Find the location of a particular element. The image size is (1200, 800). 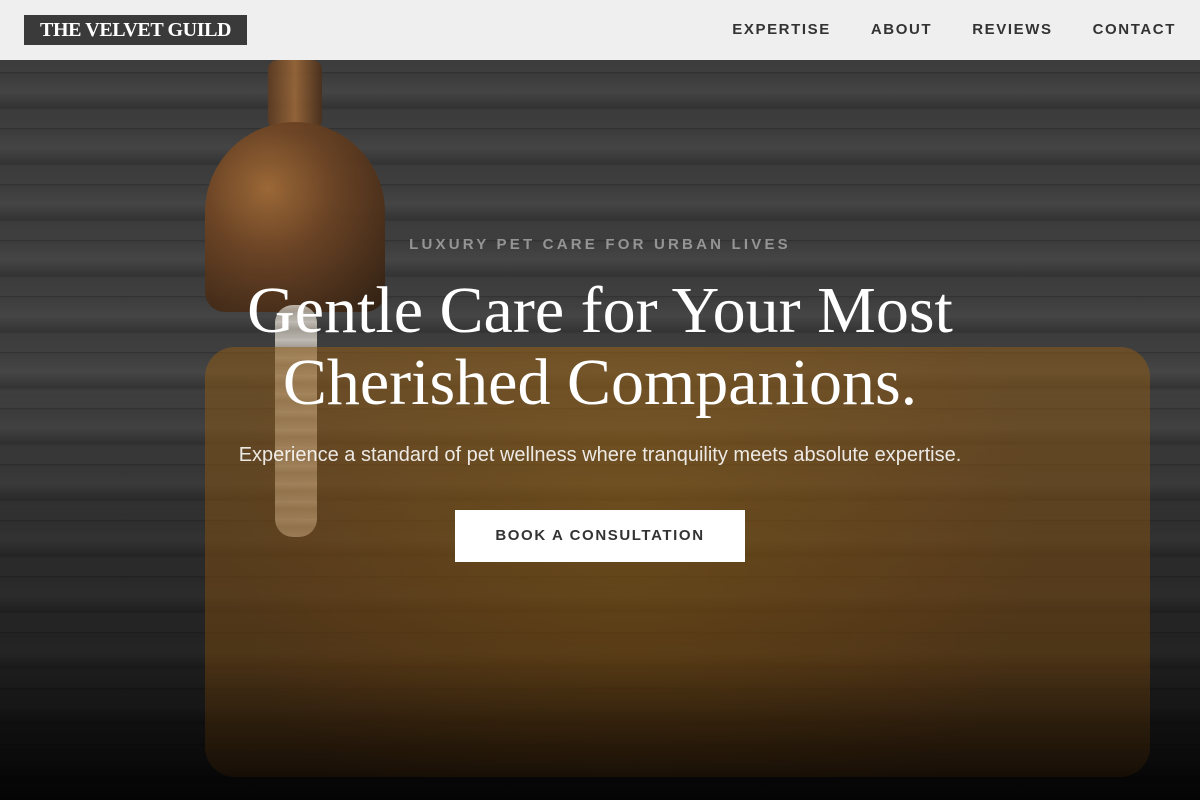

nav-link-expertise: EXPERTISE is located at coordinates (781, 30).